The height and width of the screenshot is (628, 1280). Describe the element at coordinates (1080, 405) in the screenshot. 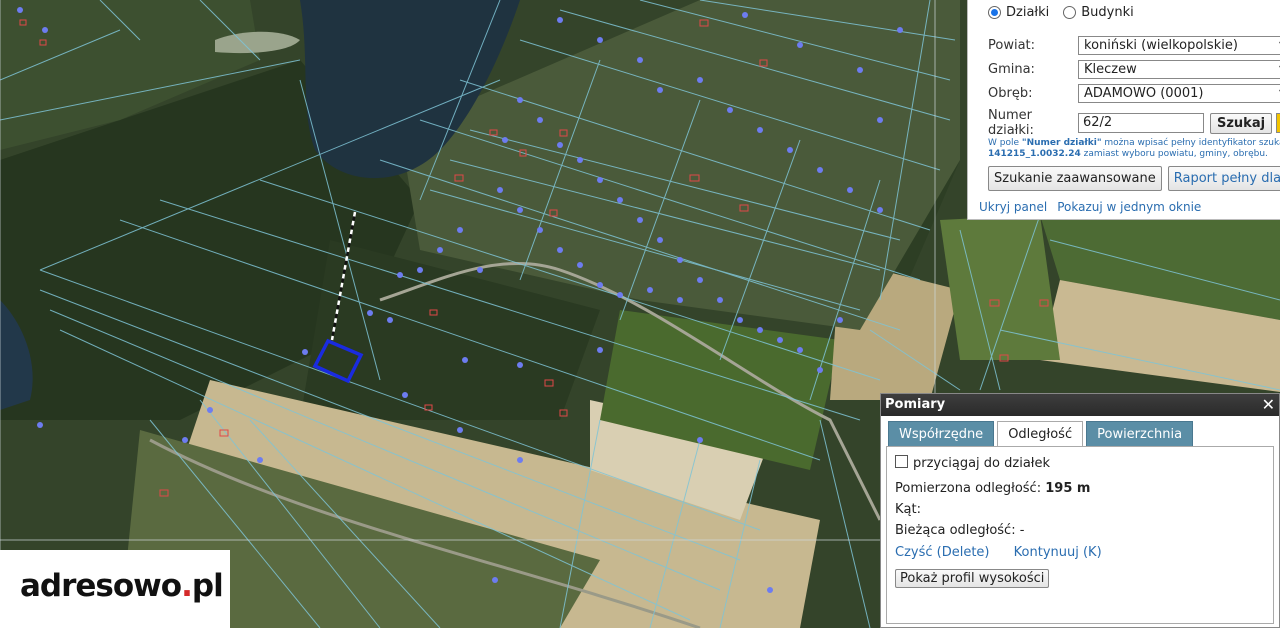

I see `measurement-panel-header: Pomiary ✕` at that location.